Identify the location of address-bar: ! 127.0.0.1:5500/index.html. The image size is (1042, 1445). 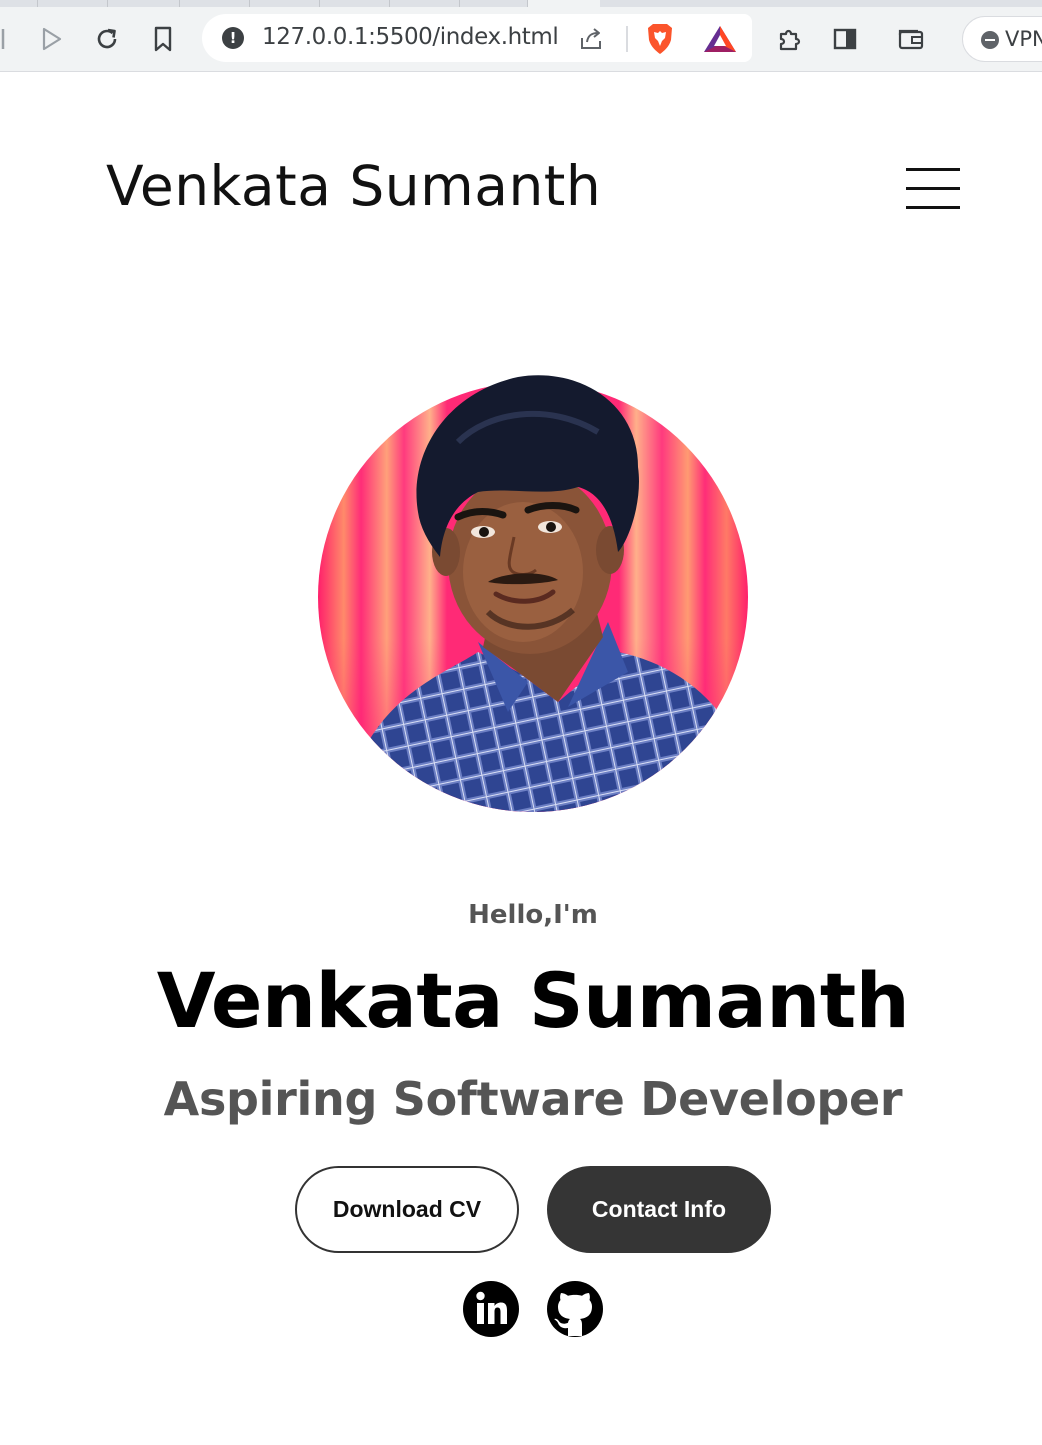
(477, 38).